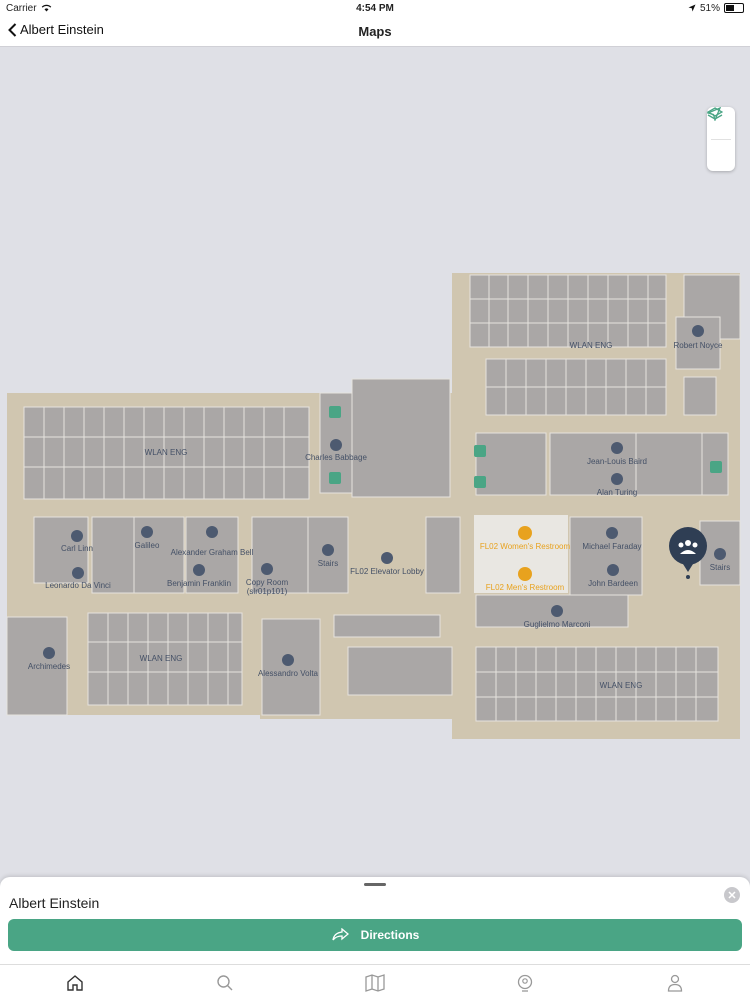 The image size is (750, 1001). Describe the element at coordinates (147, 545) in the screenshot. I see `label-galileo: Galileo` at that location.